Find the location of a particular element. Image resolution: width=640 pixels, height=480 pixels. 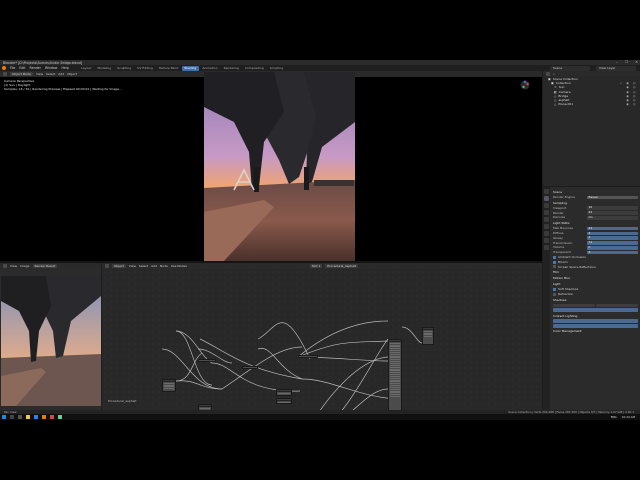

output-tab-icon is located at coordinates (546, 205).